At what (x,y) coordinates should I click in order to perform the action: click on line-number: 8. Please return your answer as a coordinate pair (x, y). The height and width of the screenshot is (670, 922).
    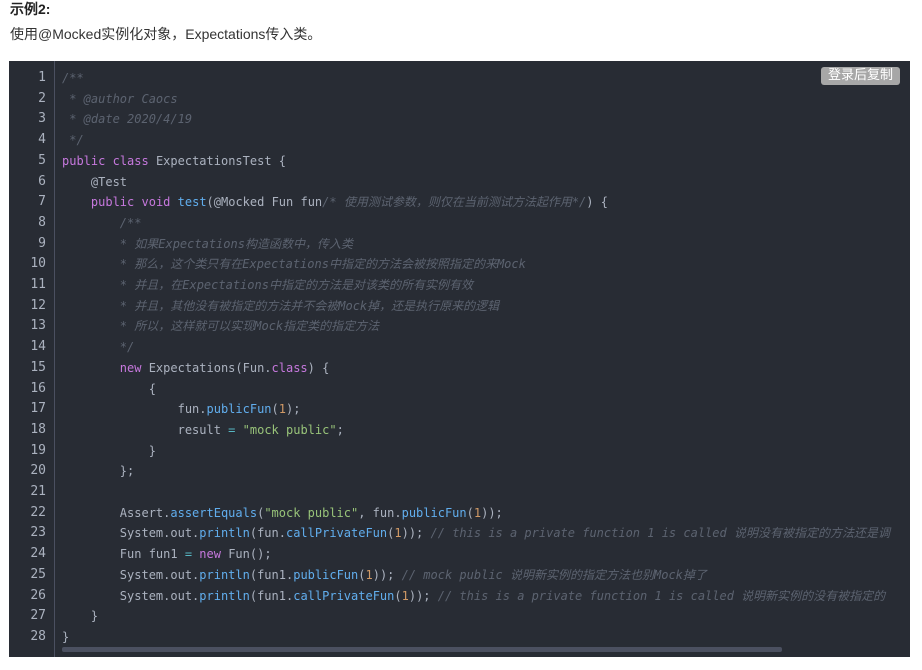
    Looking at the image, I should click on (42, 222).